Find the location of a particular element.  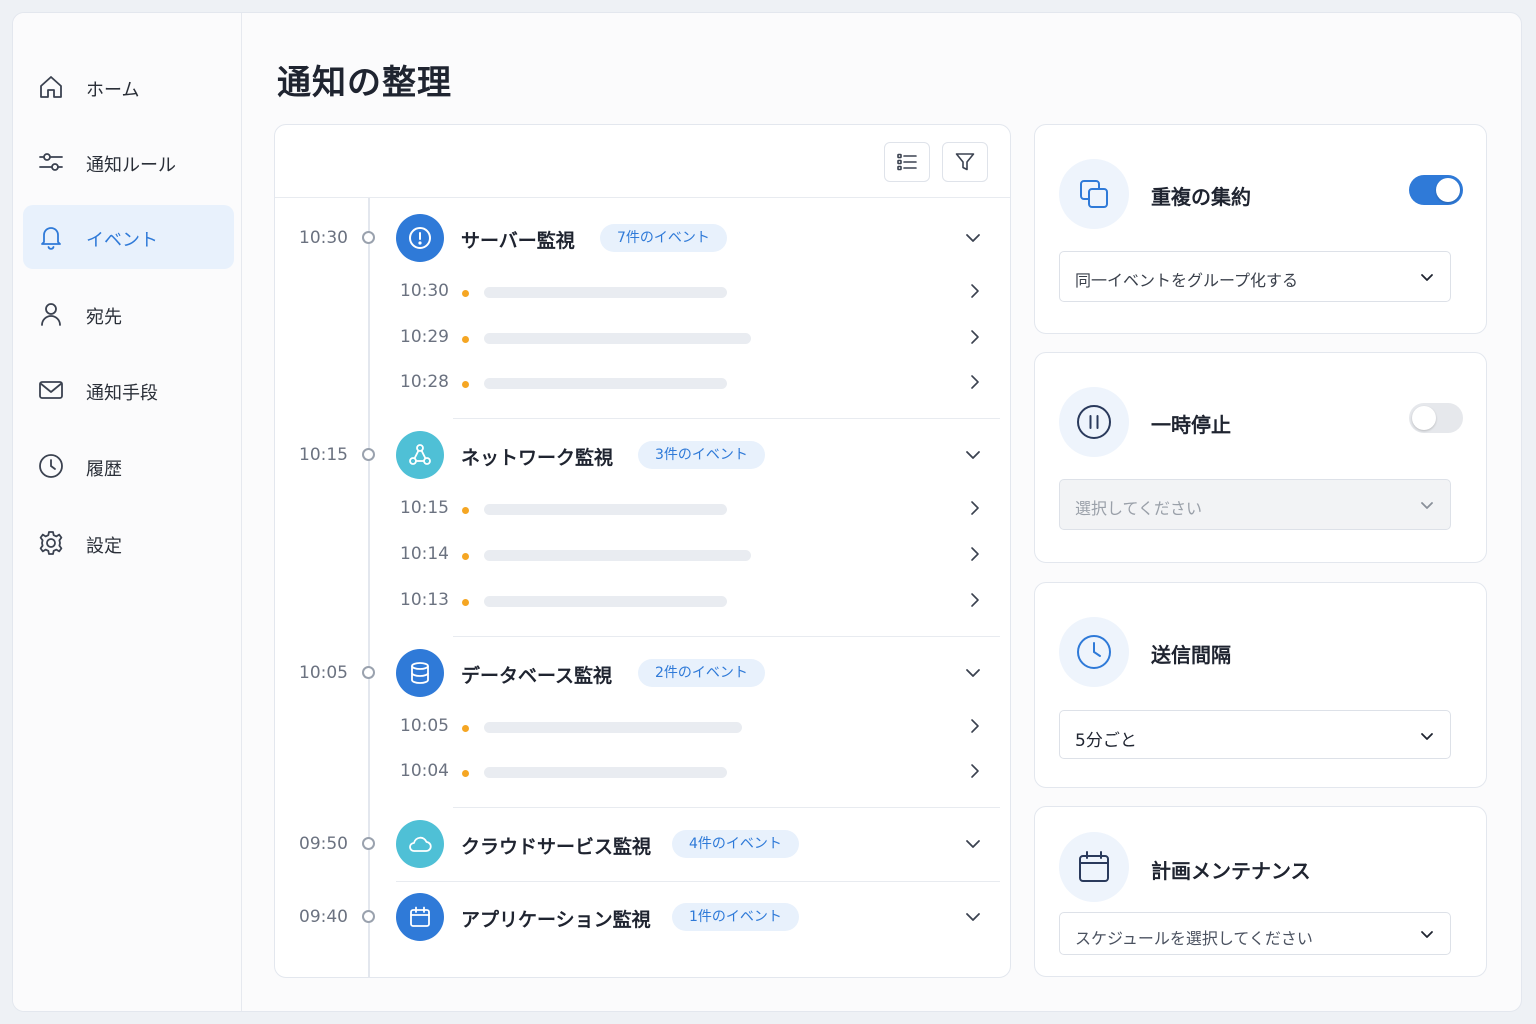

event-time: 10:15 is located at coordinates (424, 508).